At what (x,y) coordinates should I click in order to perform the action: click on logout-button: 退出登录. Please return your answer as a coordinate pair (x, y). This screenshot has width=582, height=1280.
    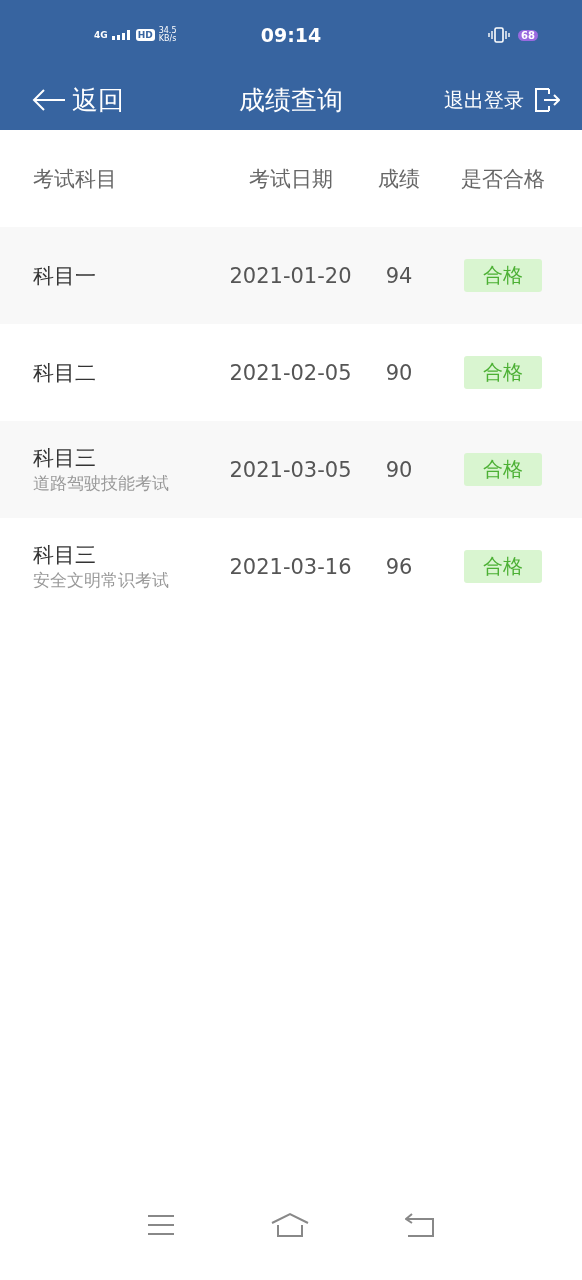
    Looking at the image, I should click on (502, 100).